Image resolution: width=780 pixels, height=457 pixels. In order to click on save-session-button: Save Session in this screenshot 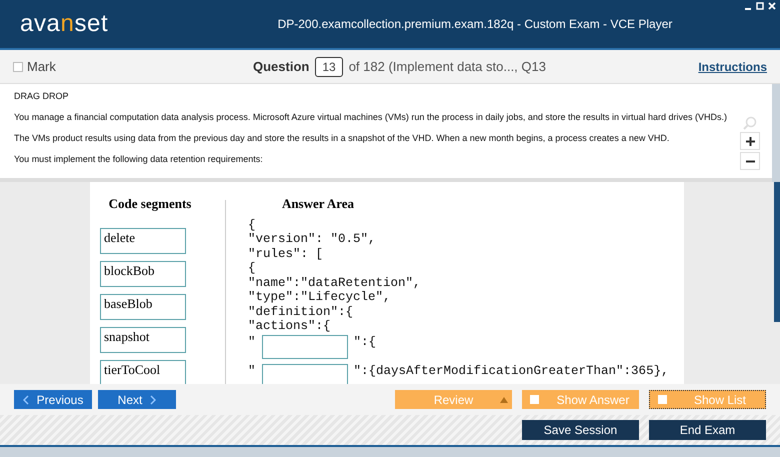, I will do `click(580, 430)`.